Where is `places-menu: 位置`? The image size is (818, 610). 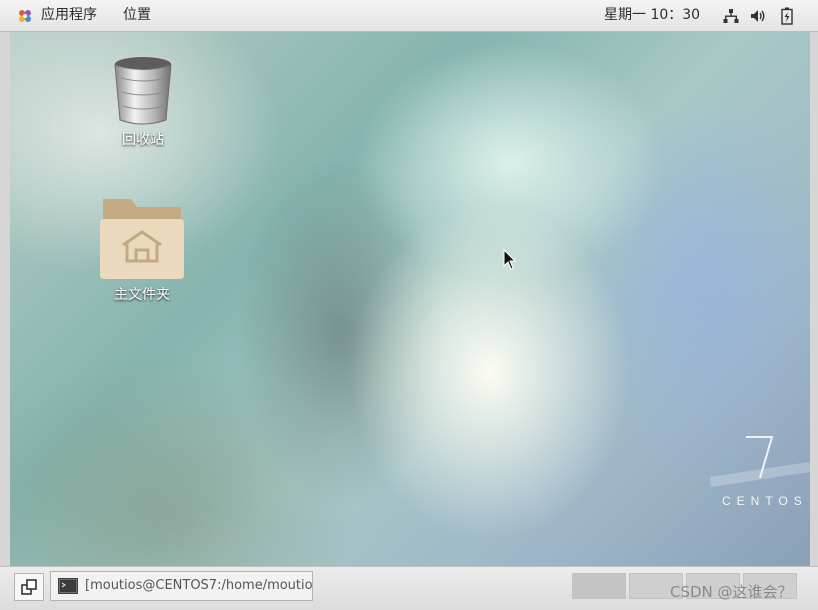
places-menu: 位置 is located at coordinates (137, 15).